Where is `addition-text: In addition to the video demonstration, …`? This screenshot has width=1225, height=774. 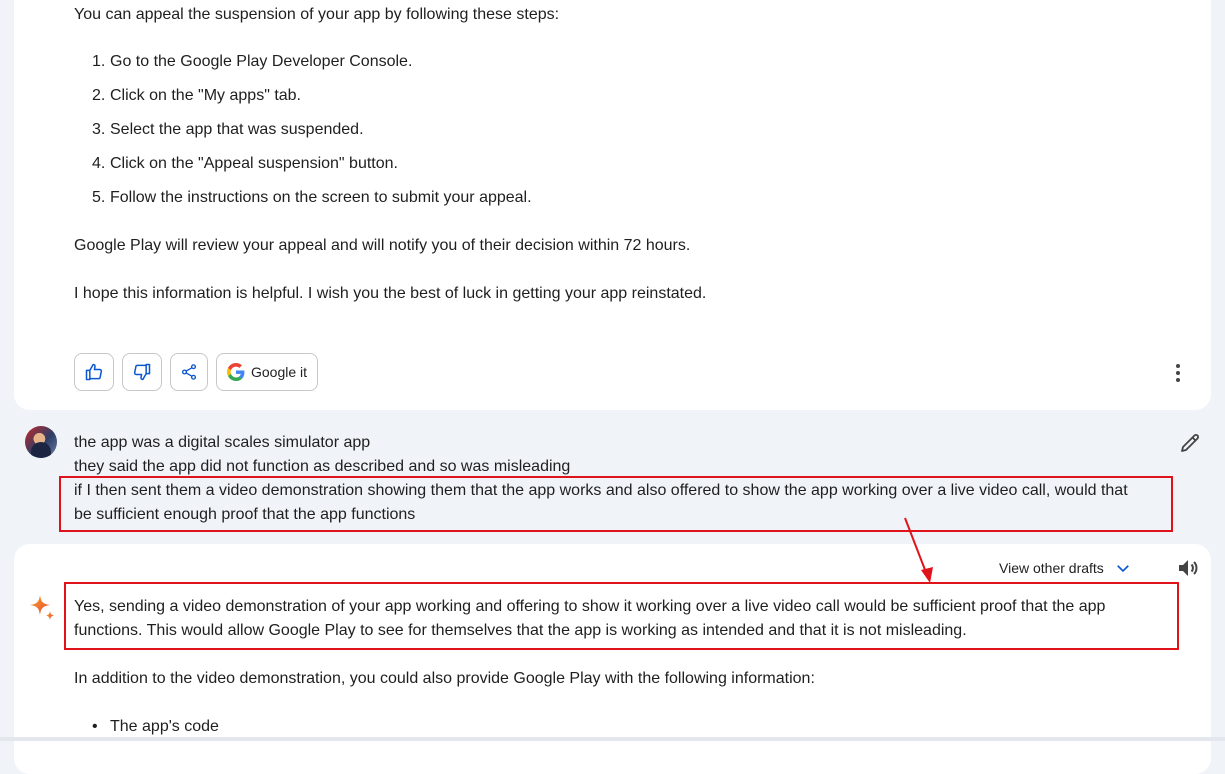 addition-text: In addition to the video demonstration, … is located at coordinates (444, 678).